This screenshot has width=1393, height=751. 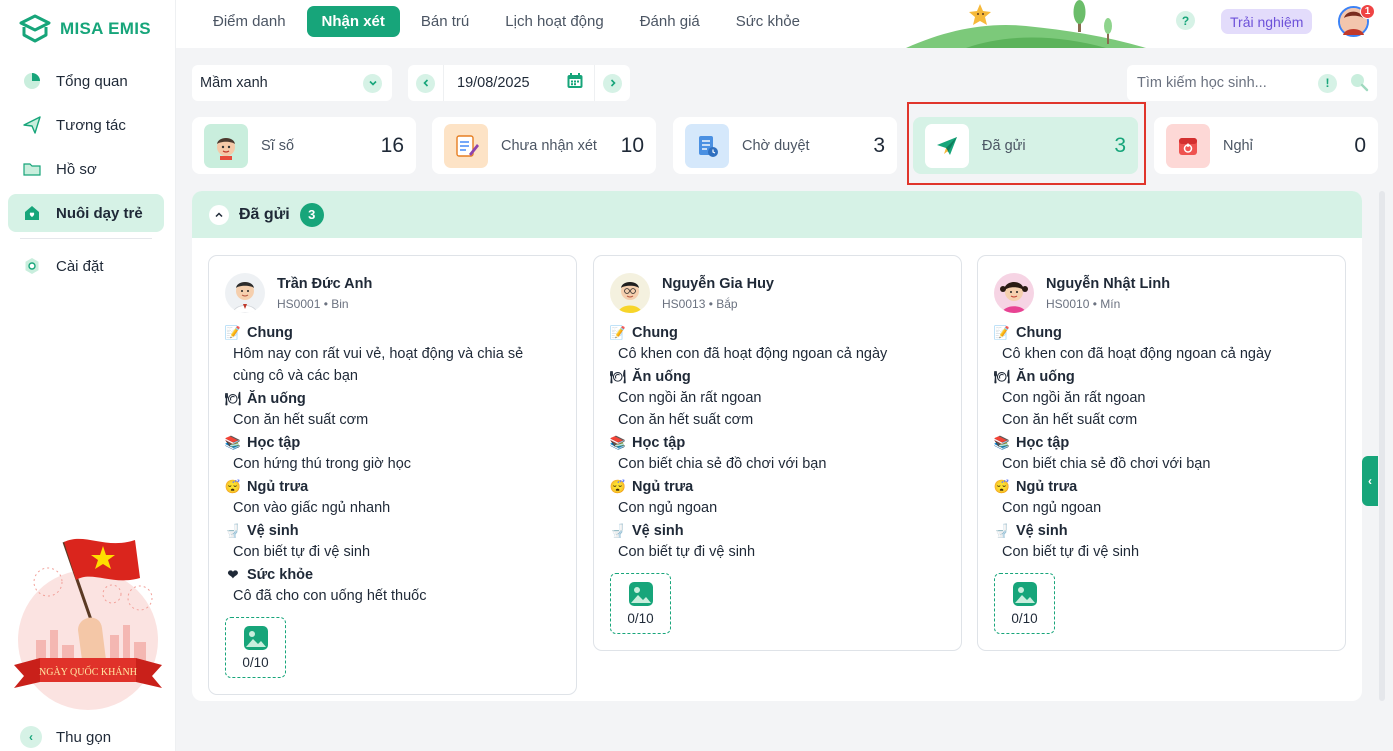 I want to click on plate-cutlery-icon: 🍽, so click(x=1002, y=376).